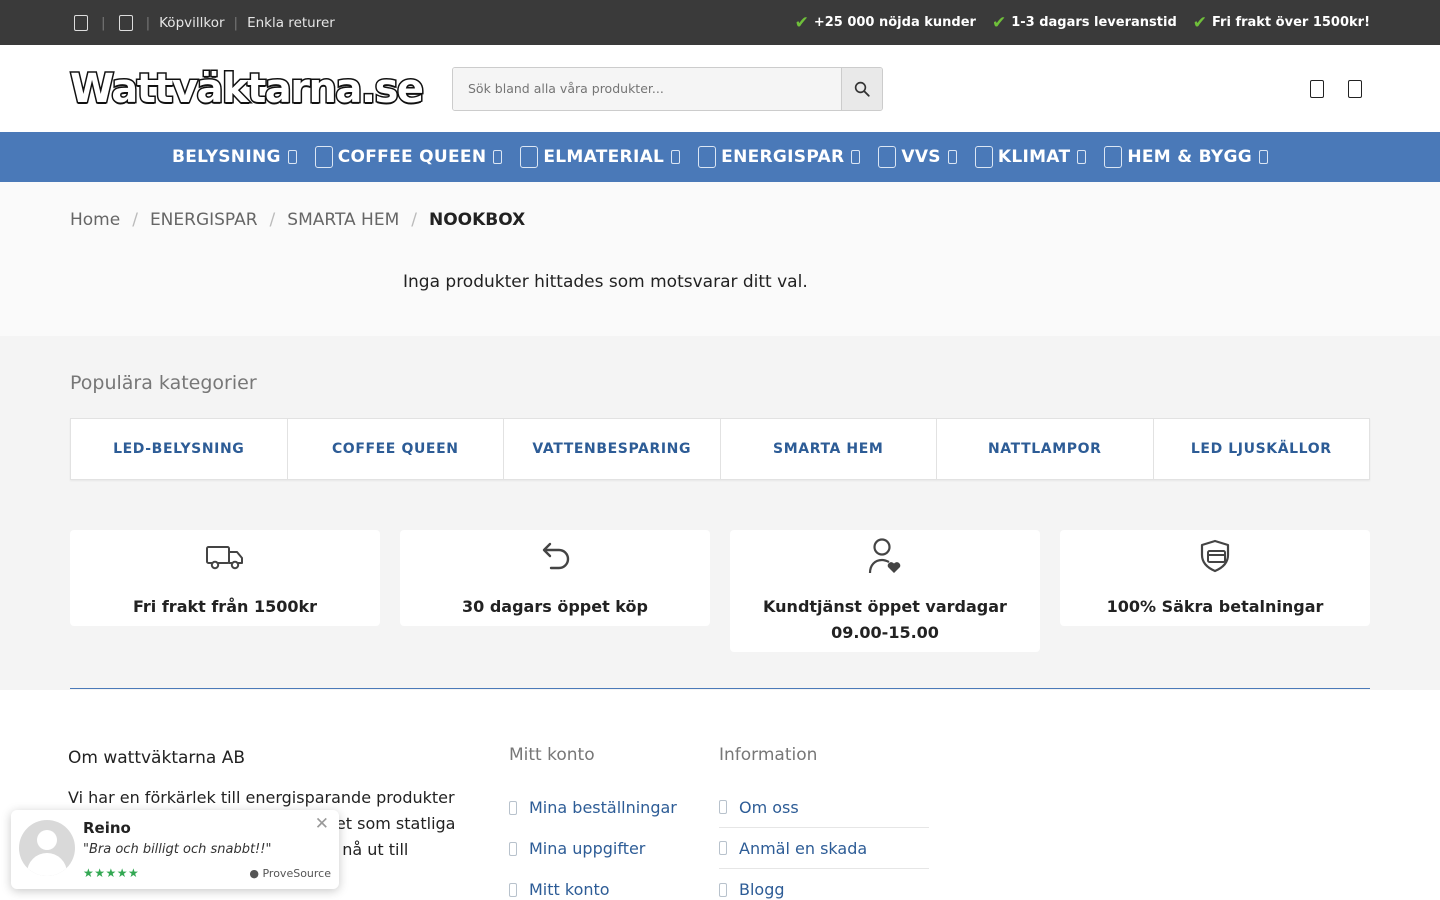 The image size is (1440, 900). I want to click on footer-link-orders: Mina beställningar, so click(614, 807).